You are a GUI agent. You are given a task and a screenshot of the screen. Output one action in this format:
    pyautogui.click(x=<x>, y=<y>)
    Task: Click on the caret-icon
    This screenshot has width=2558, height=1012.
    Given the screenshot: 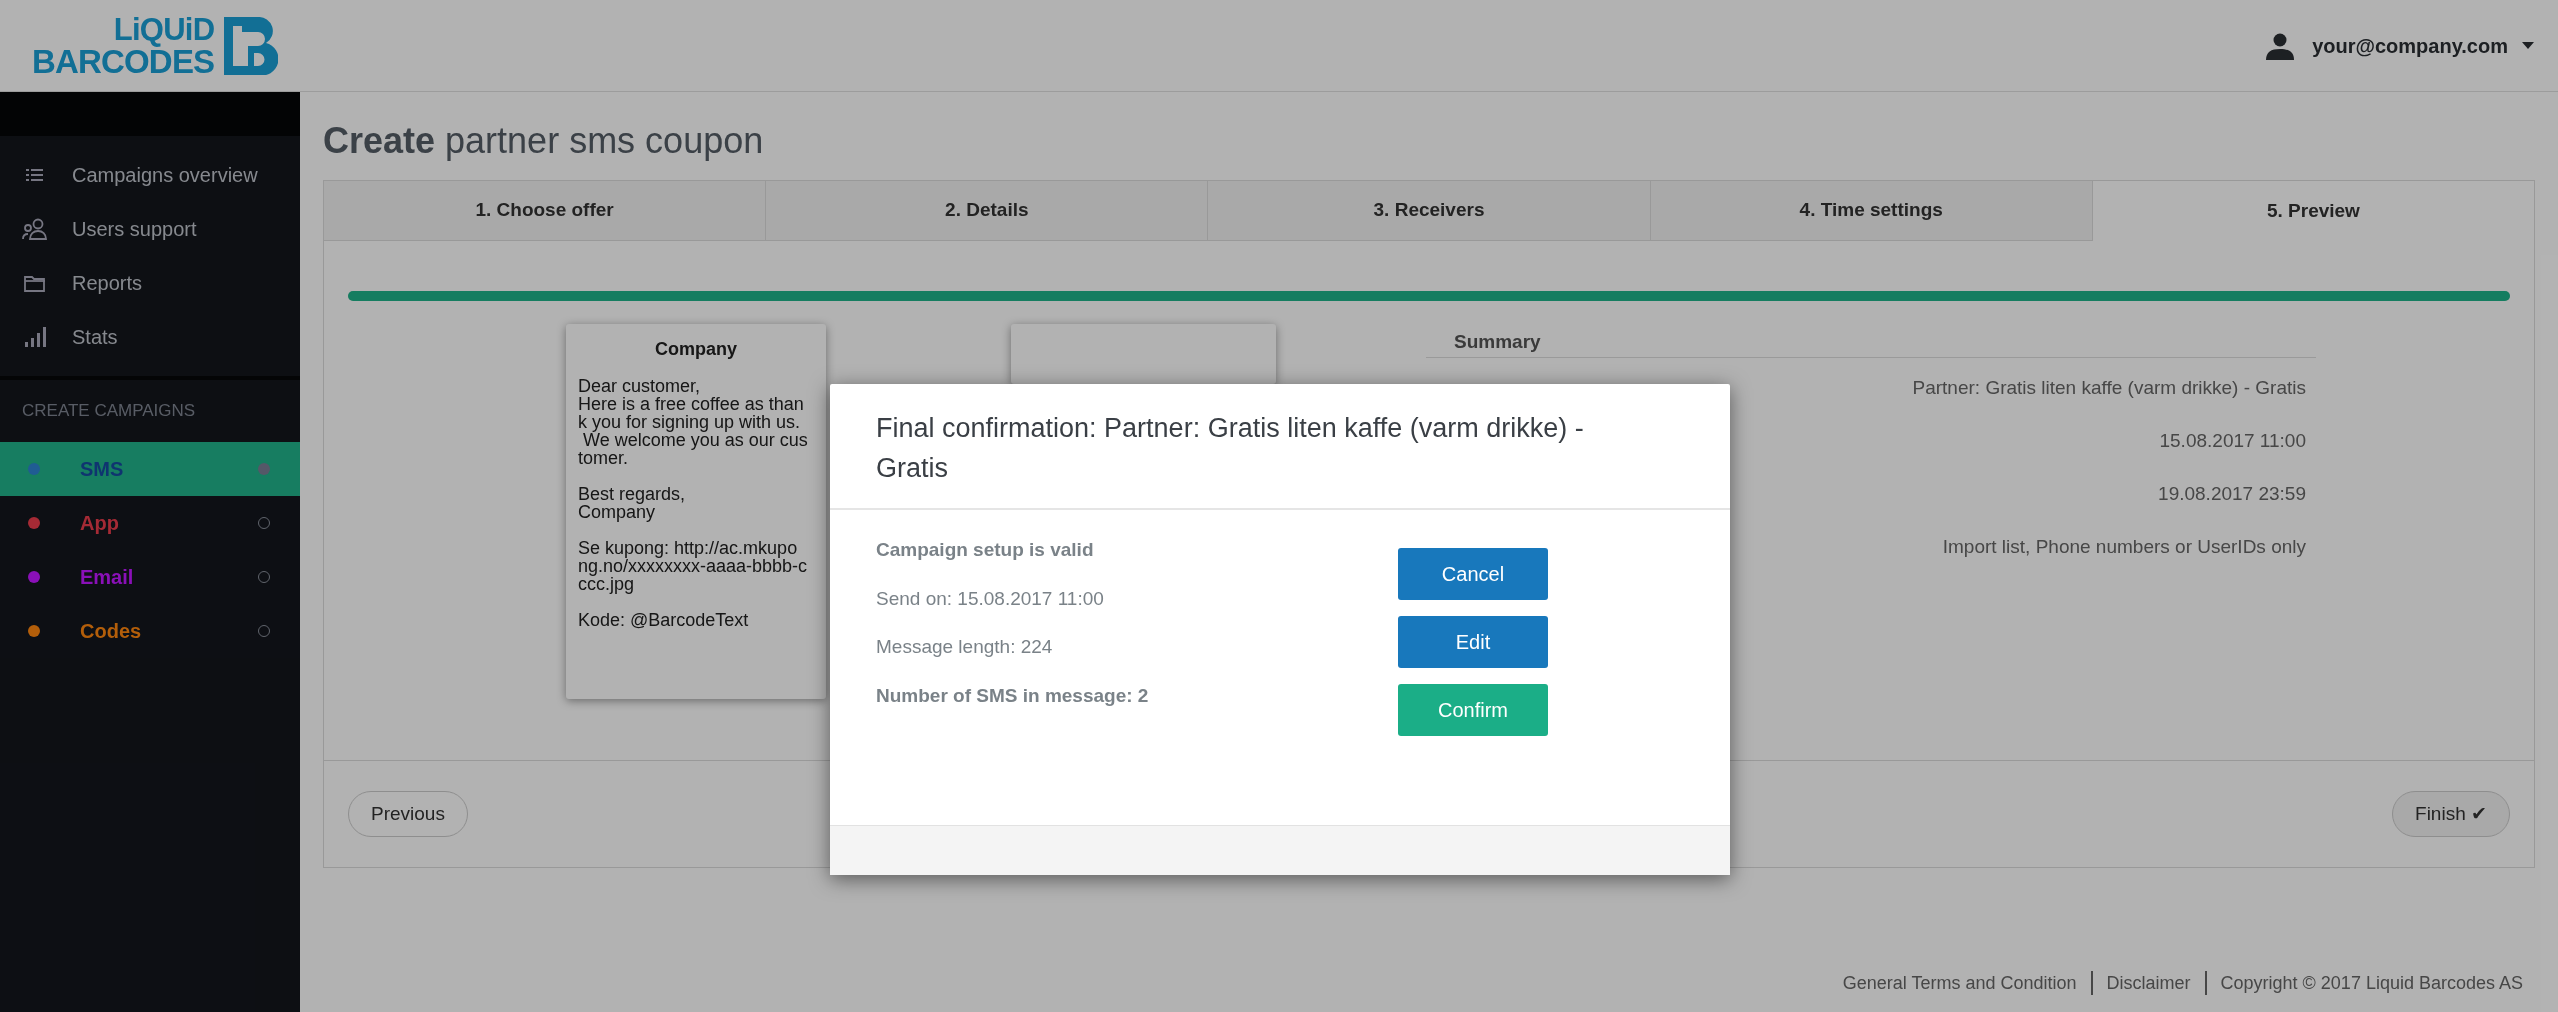 What is the action you would take?
    pyautogui.click(x=2528, y=45)
    